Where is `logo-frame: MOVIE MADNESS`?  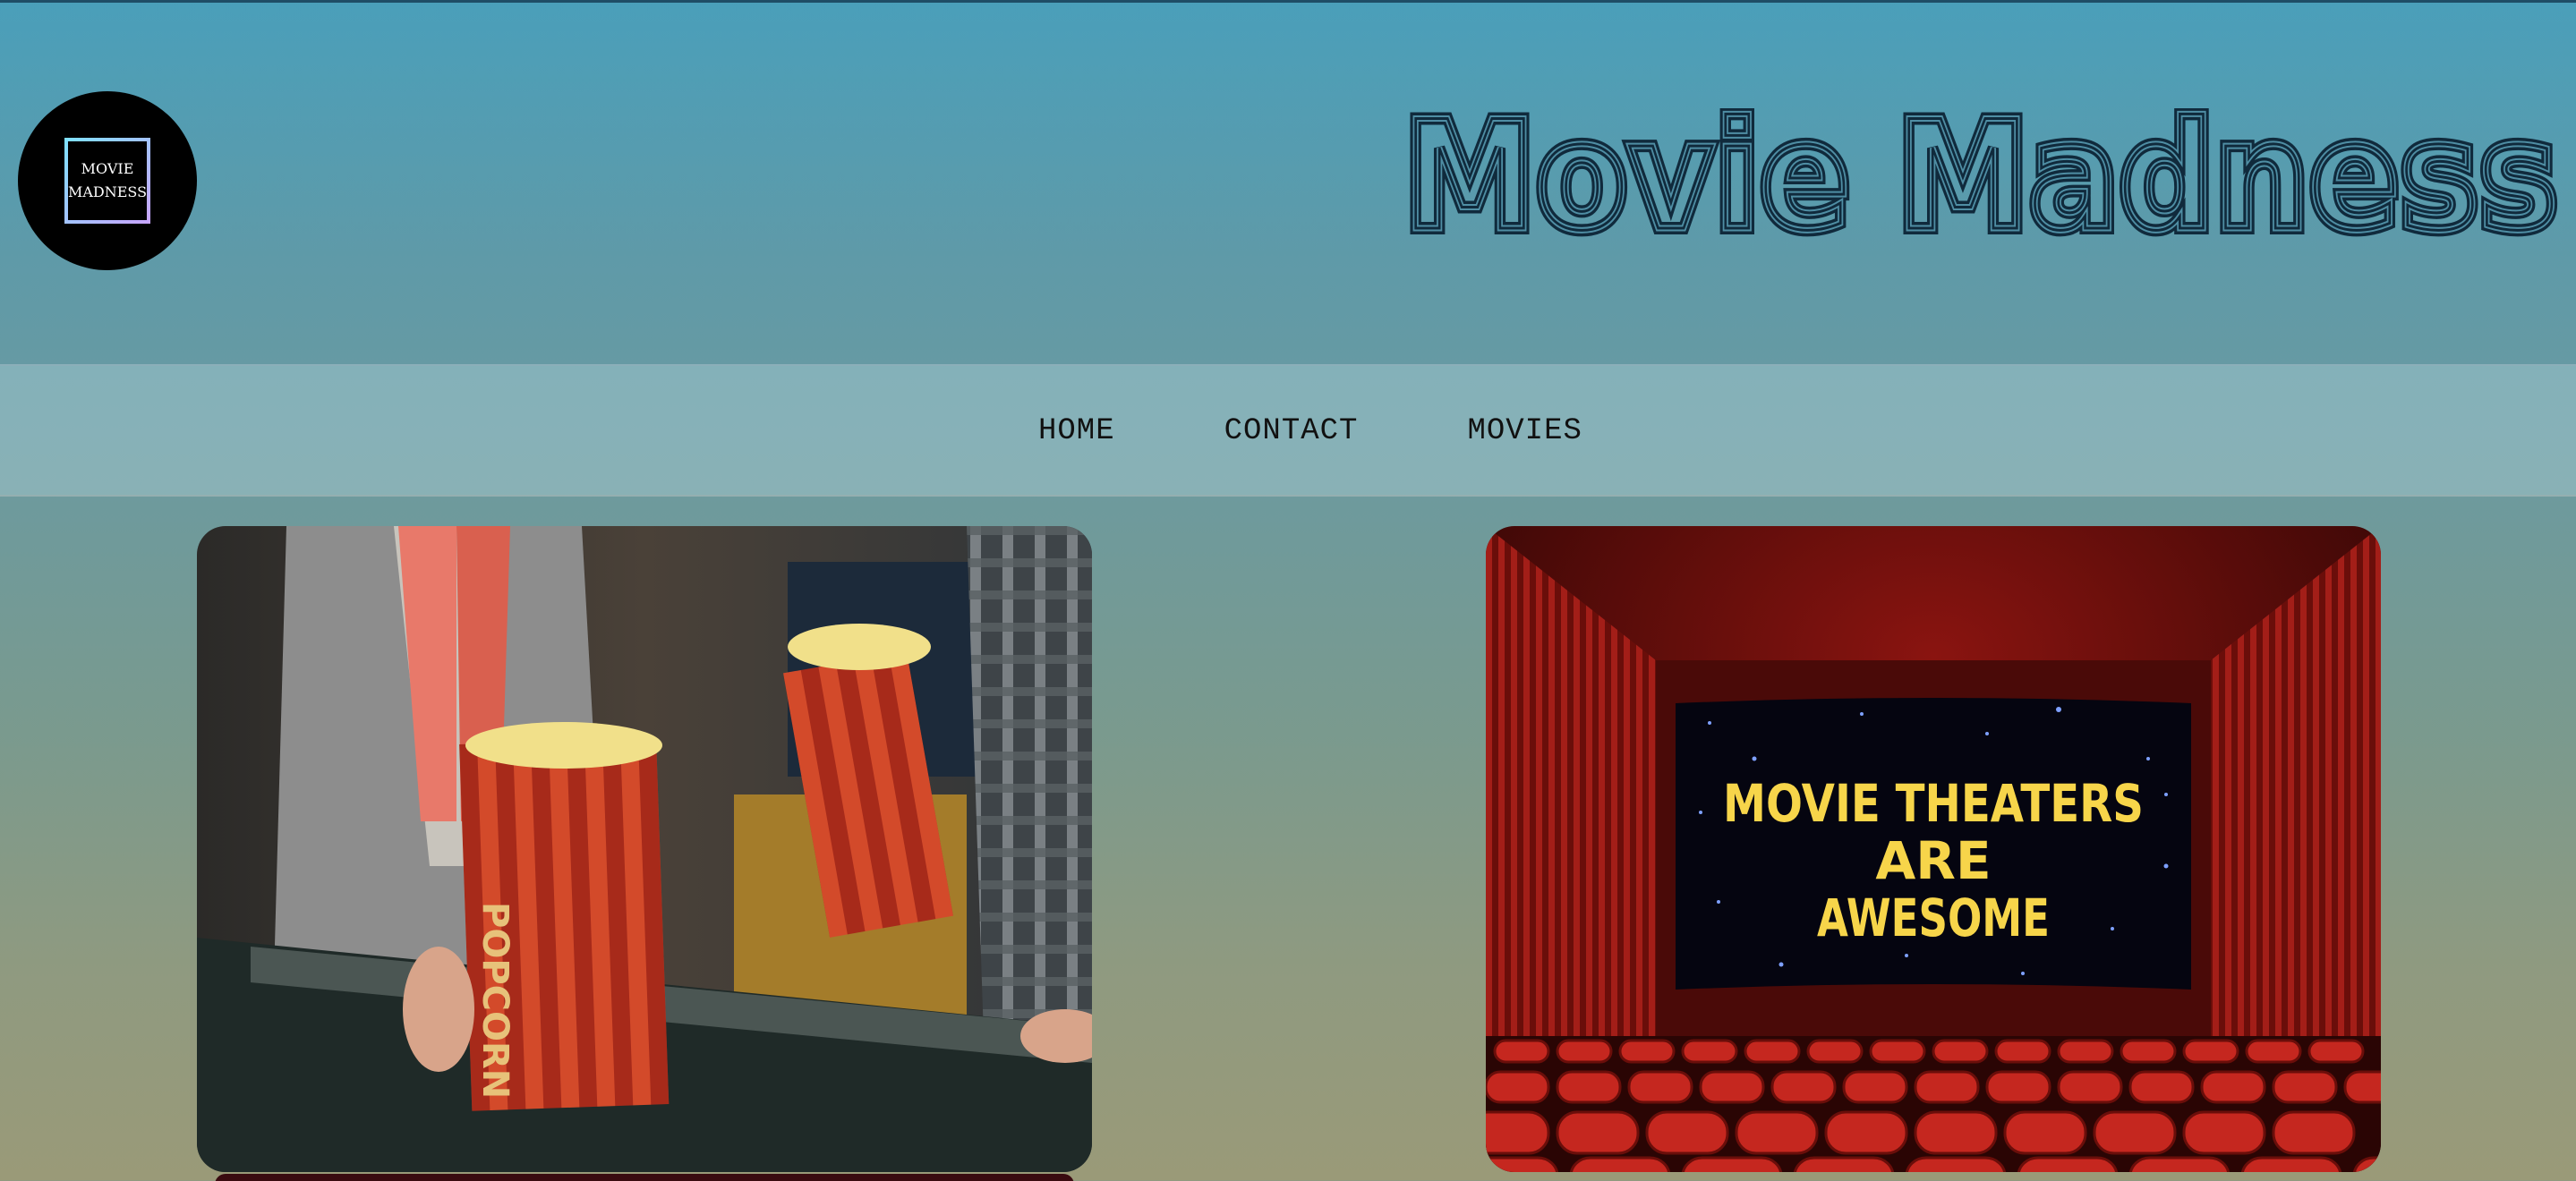
logo-frame: MOVIE MADNESS is located at coordinates (107, 181).